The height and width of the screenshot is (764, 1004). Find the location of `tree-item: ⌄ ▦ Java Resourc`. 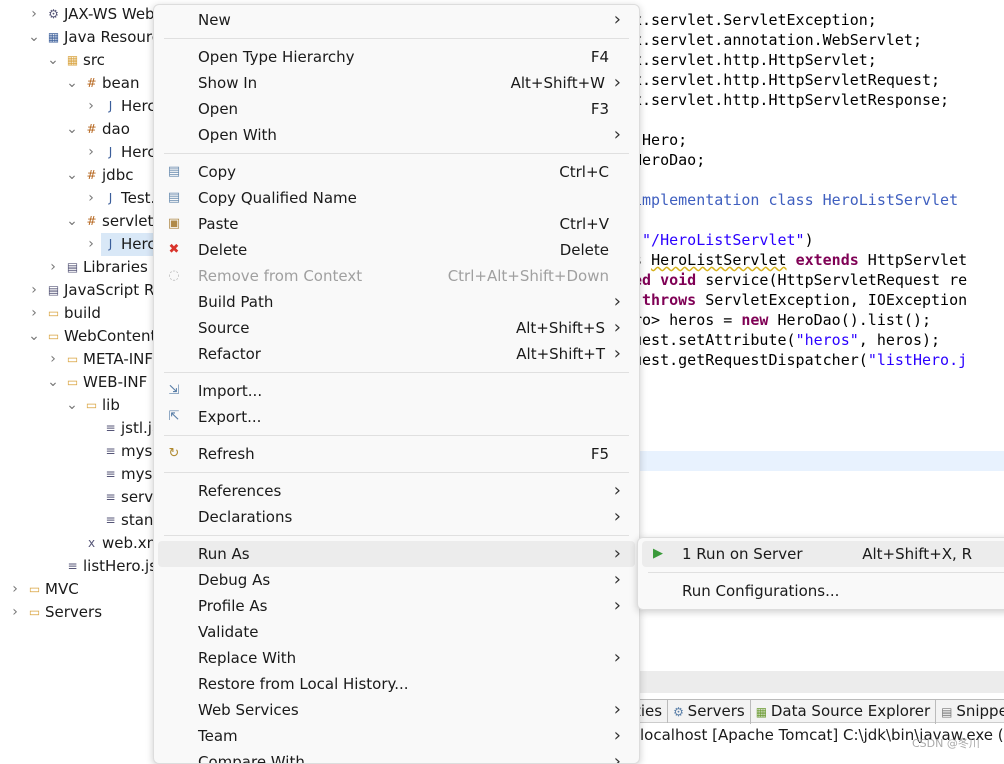

tree-item: ⌄ ▦ Java Resourc is located at coordinates (94, 37).